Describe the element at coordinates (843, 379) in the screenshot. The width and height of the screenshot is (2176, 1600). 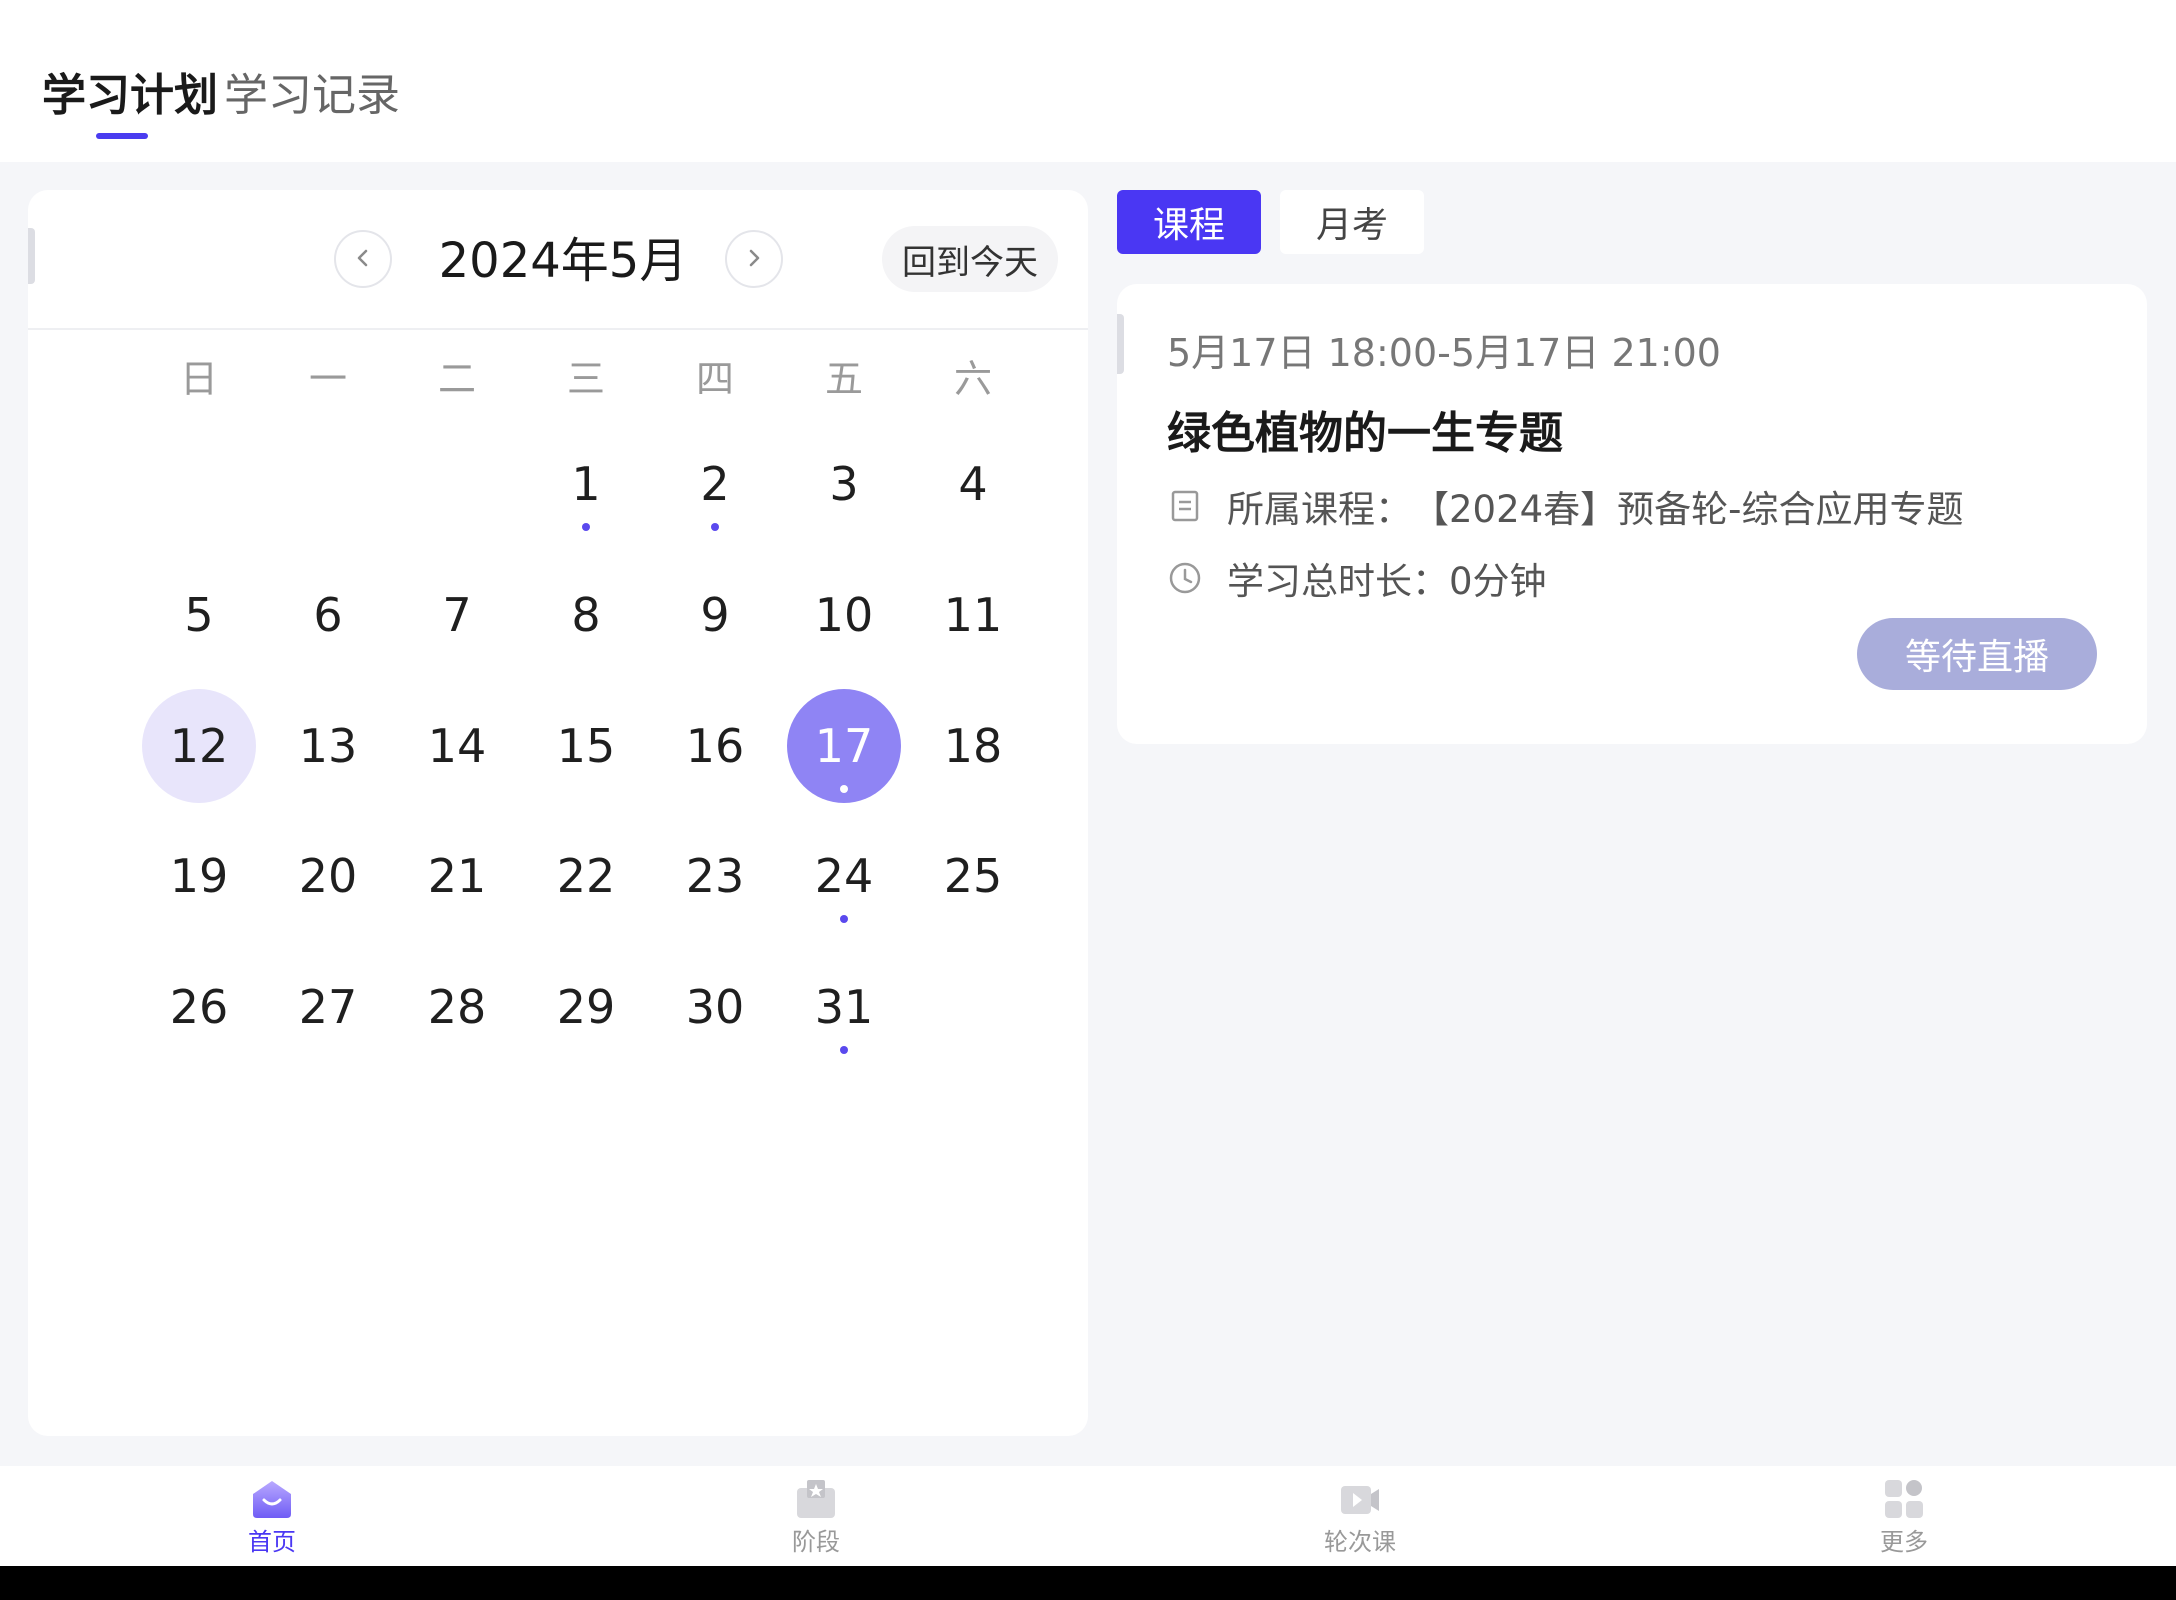
I see `weekday-label: 五` at that location.